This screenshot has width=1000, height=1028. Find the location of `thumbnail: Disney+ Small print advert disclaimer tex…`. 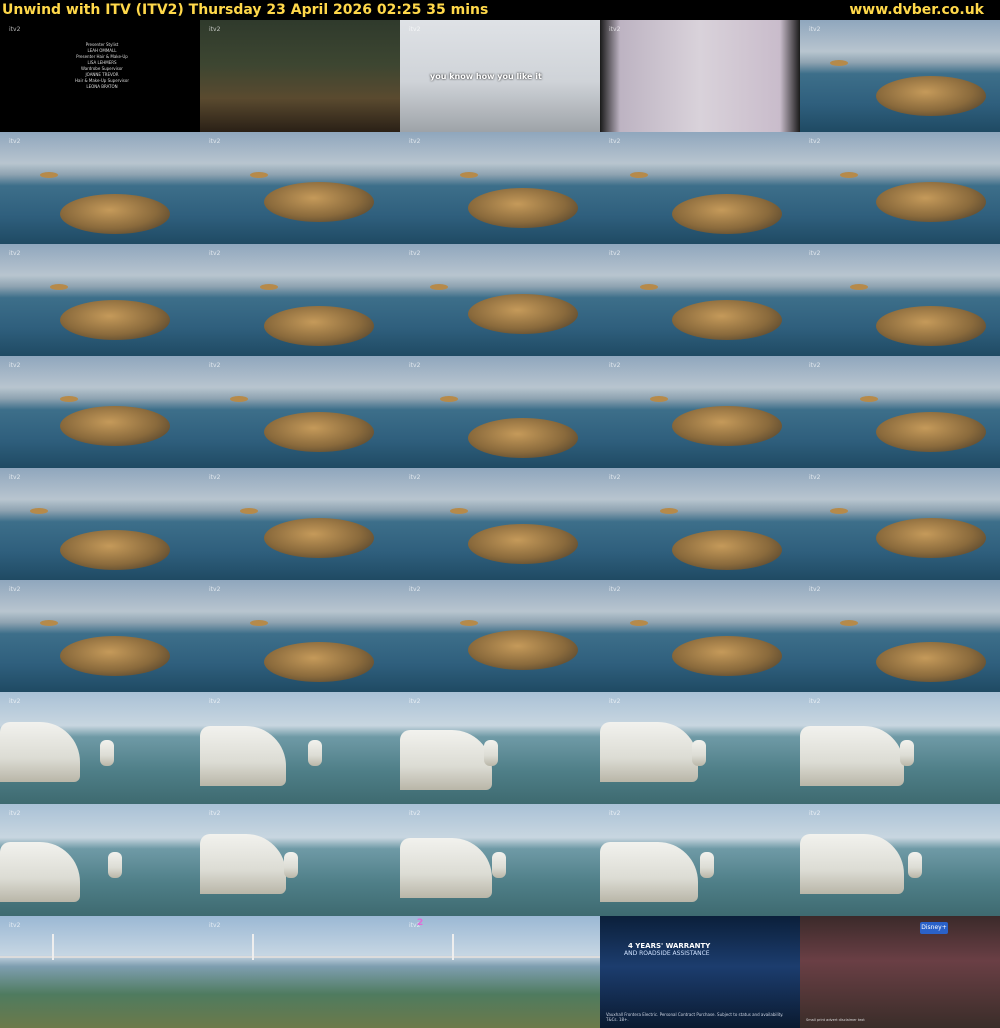

thumbnail: Disney+ Small print advert disclaimer tex… is located at coordinates (900, 972).